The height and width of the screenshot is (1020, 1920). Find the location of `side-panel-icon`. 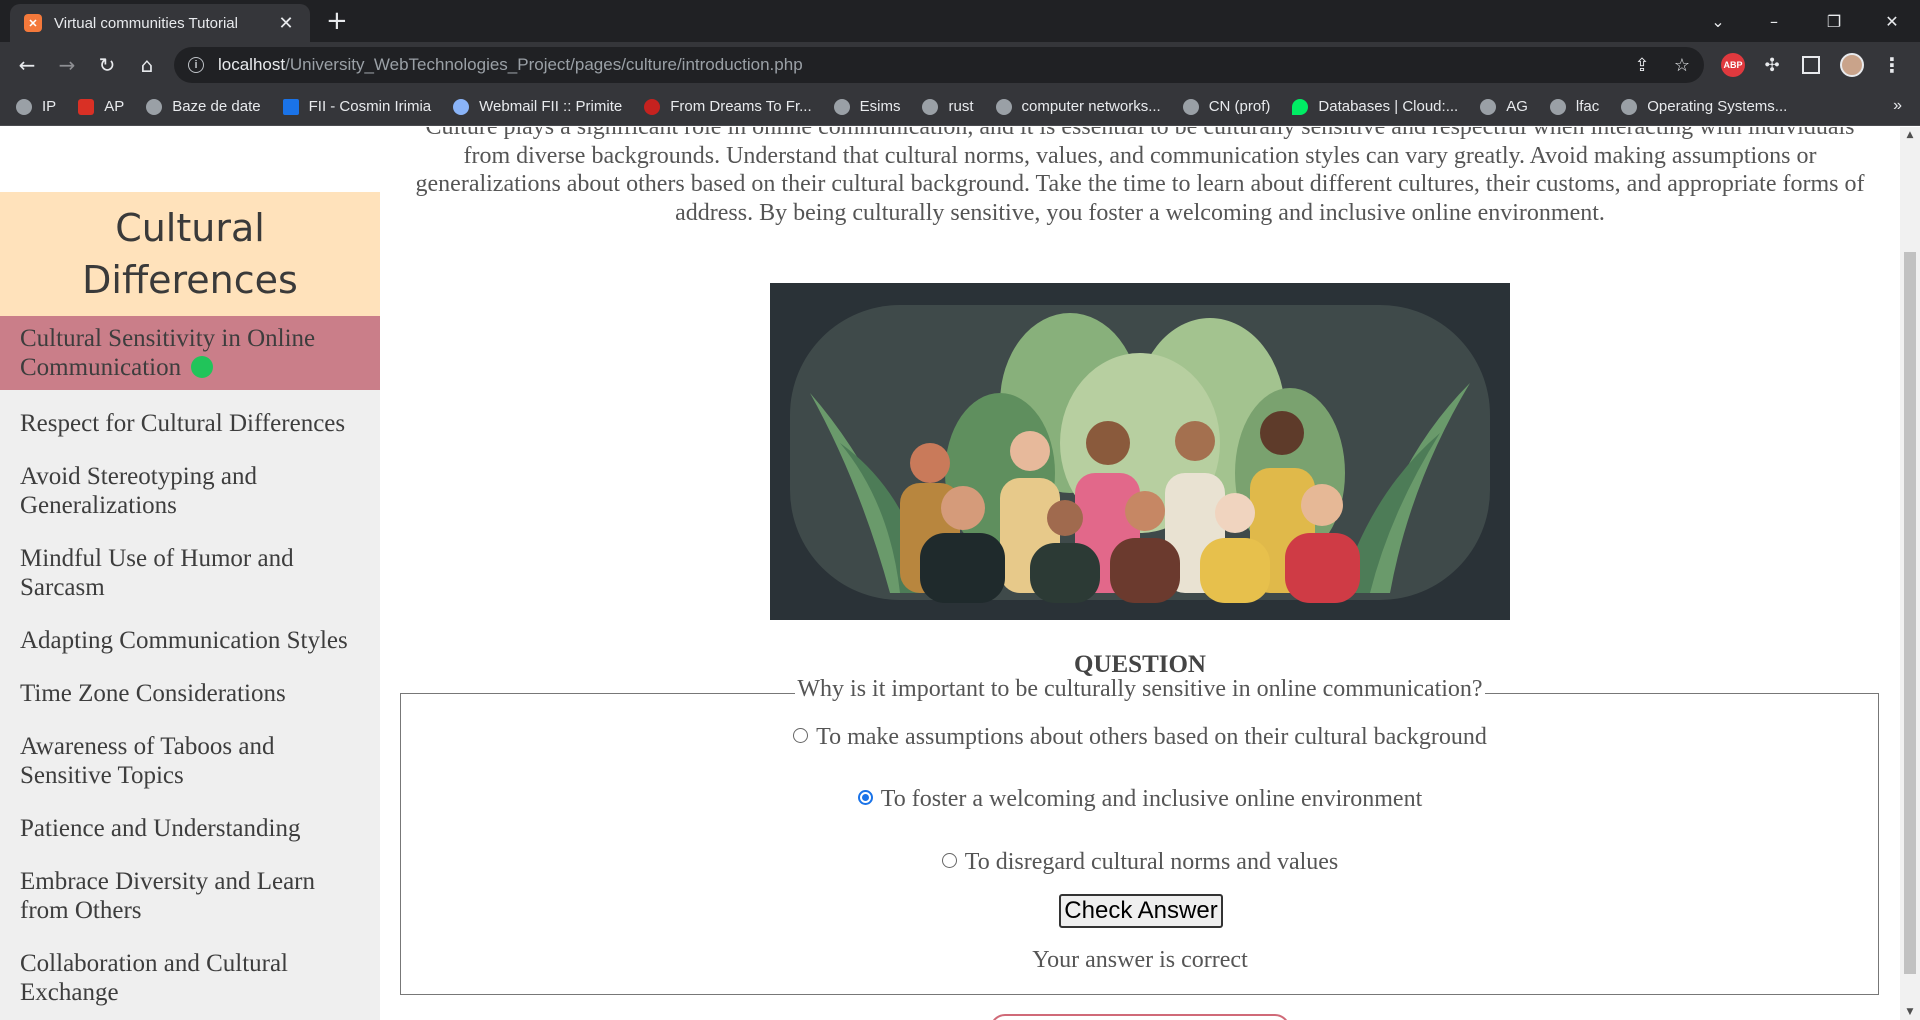

side-panel-icon is located at coordinates (1811, 65).